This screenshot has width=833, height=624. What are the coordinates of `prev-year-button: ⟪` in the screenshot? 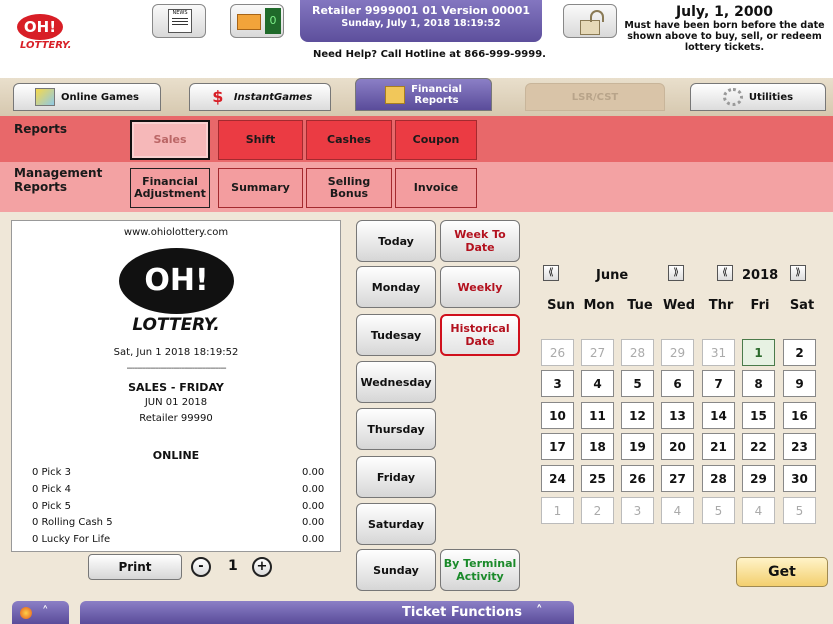 It's located at (725, 273).